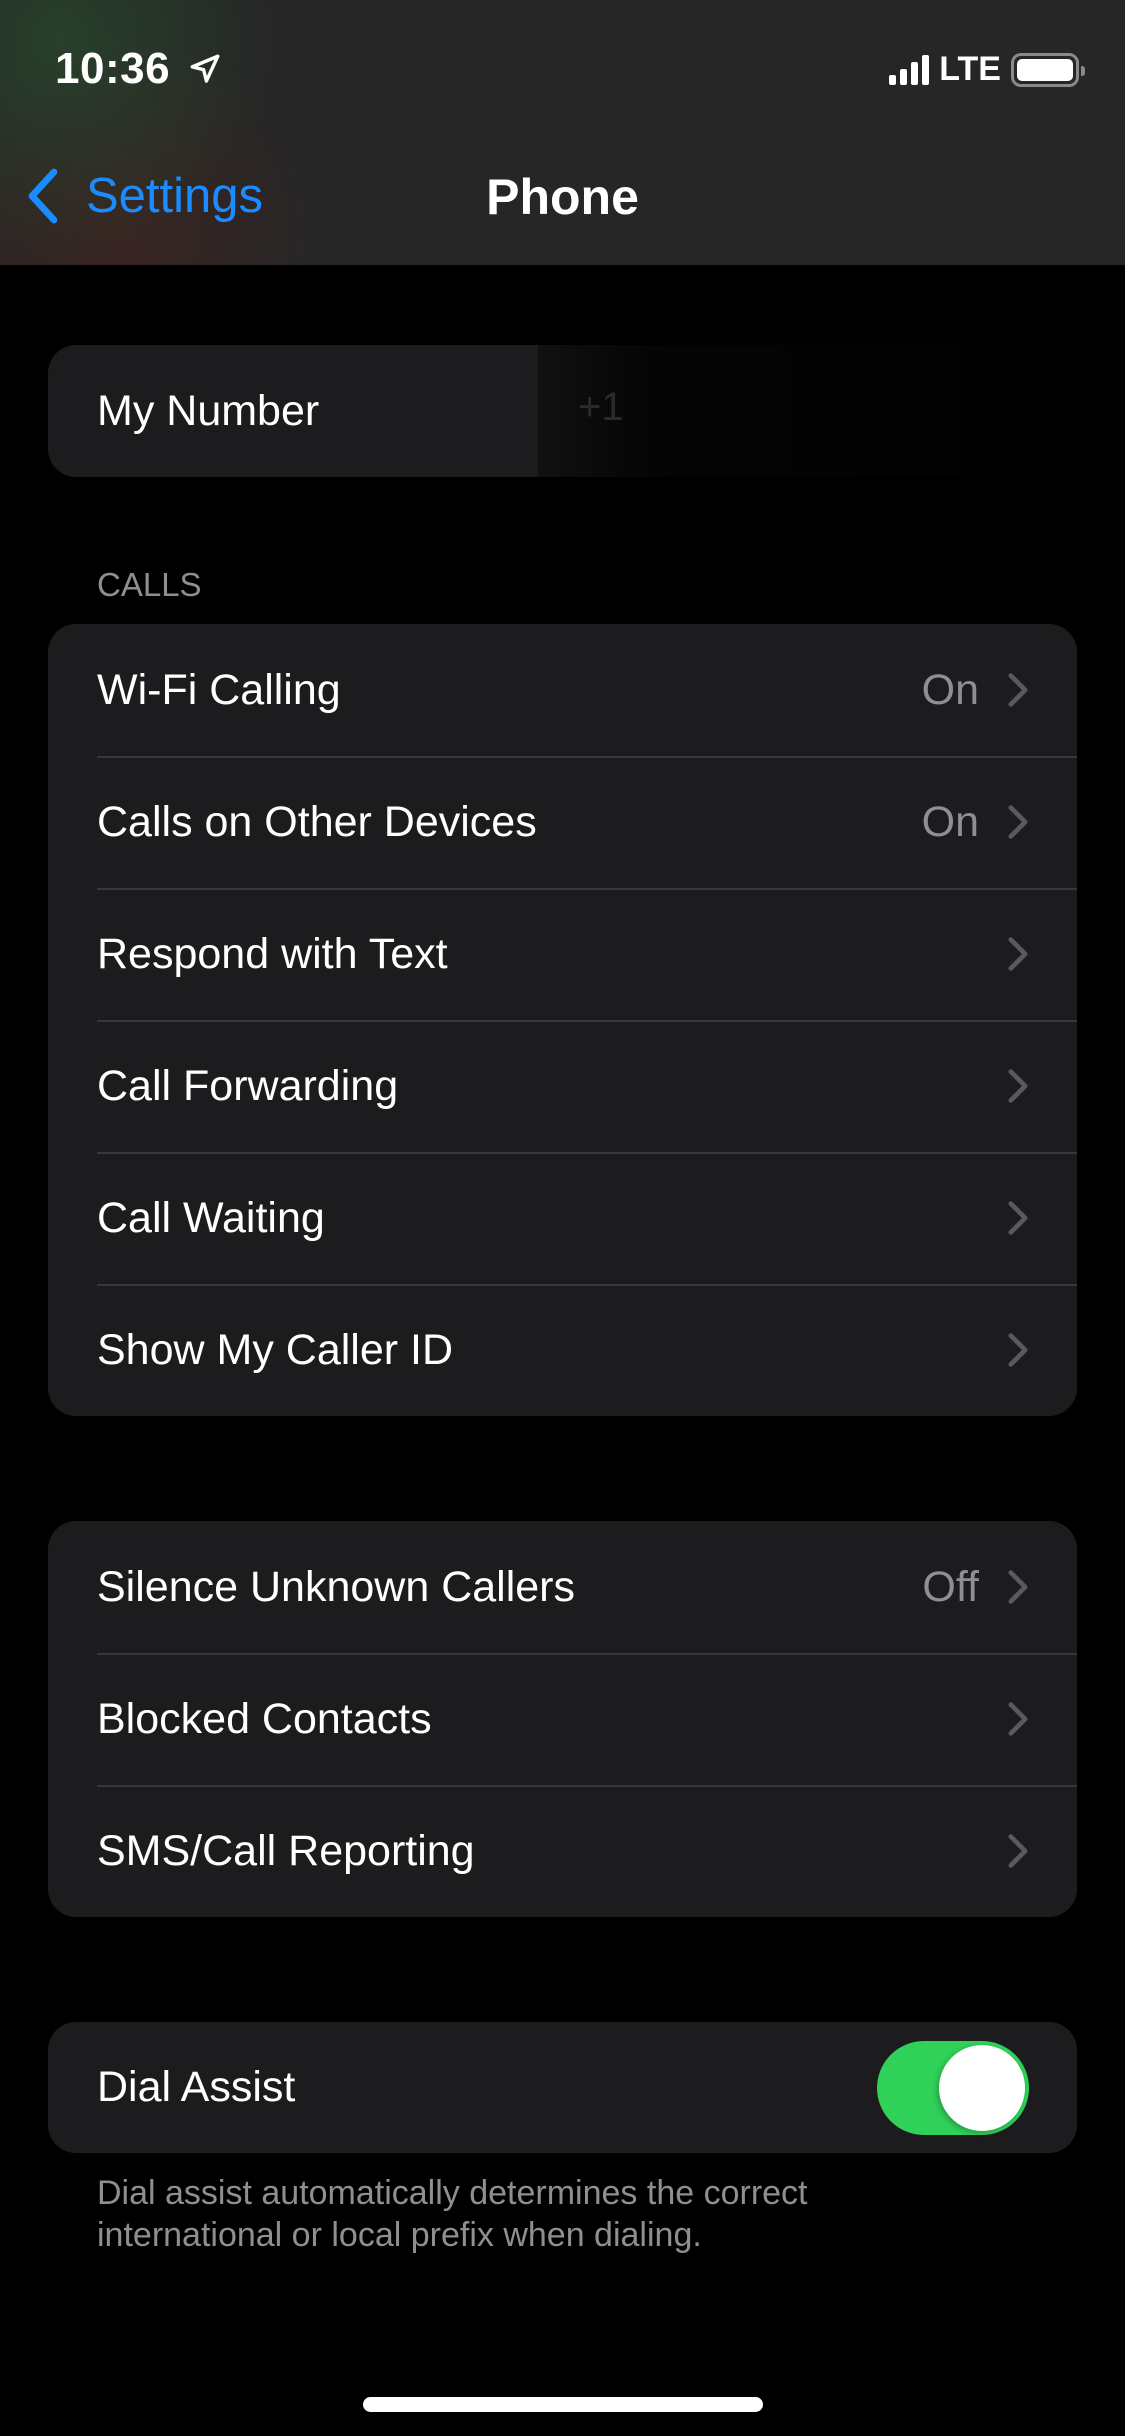  What do you see at coordinates (562, 132) in the screenshot?
I see `navigation-header: 10:36 LTE Settings Phone` at bounding box center [562, 132].